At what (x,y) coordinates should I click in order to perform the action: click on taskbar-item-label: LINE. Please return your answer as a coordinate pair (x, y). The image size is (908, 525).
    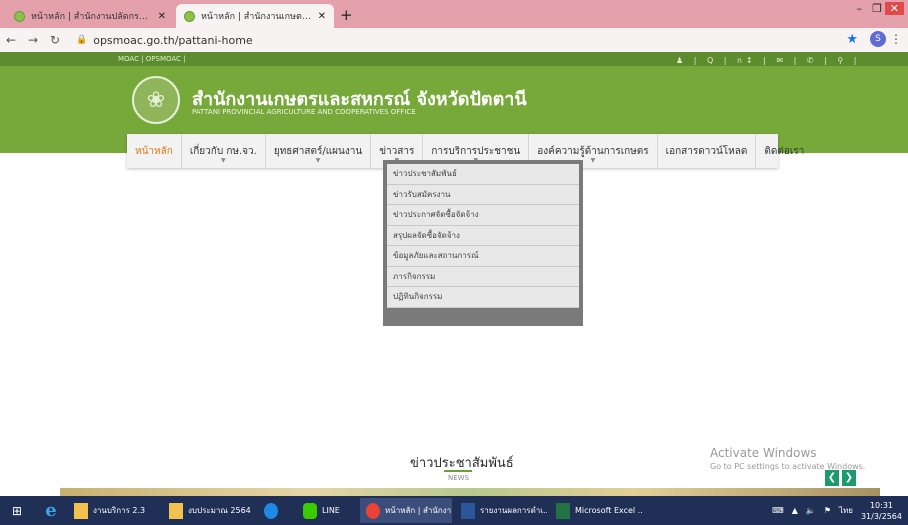
    Looking at the image, I should click on (331, 510).